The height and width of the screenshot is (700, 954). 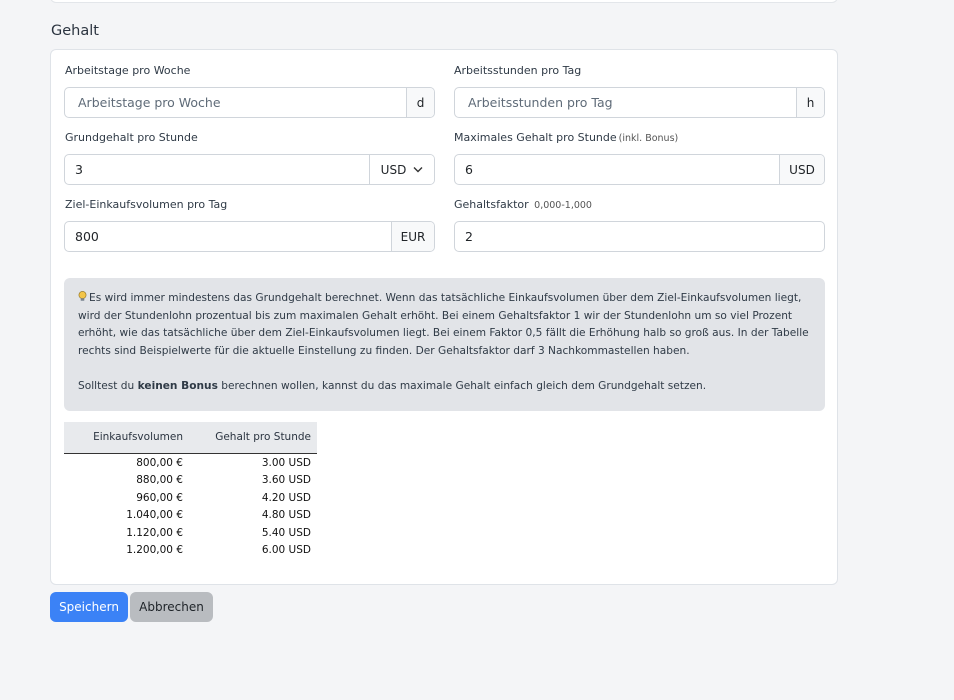 What do you see at coordinates (190, 462) in the screenshot?
I see `table-row: 800,00 € 3.00 USD` at bounding box center [190, 462].